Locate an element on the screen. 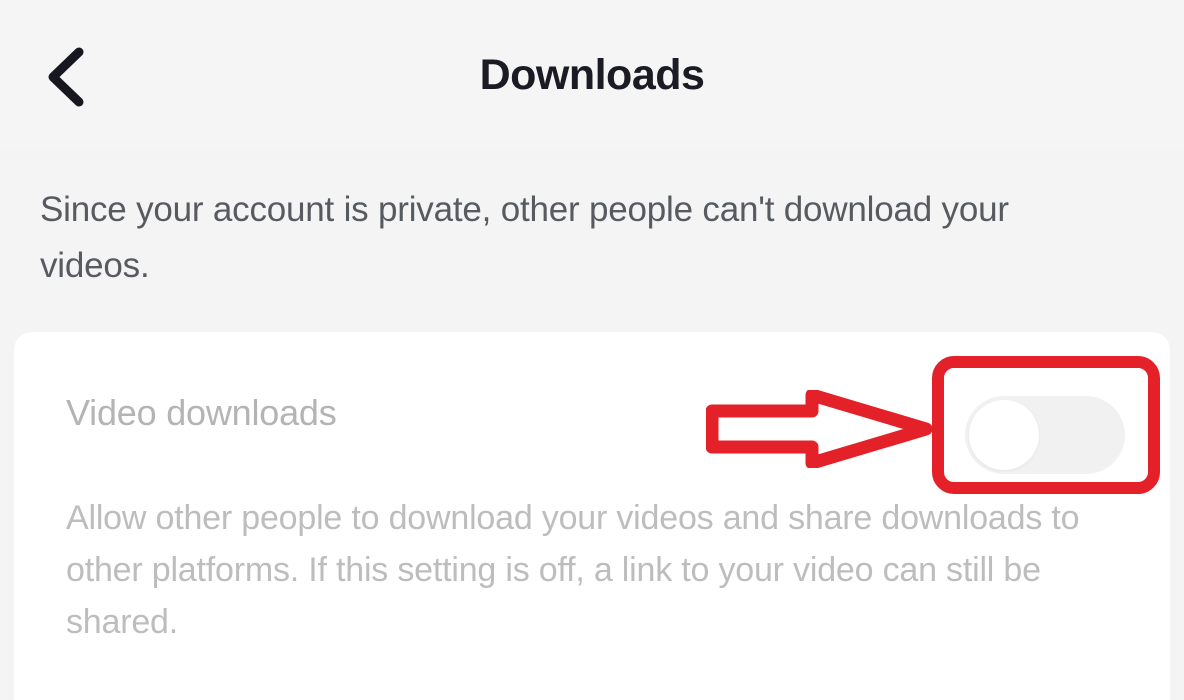 The width and height of the screenshot is (1184, 700). page-title: Downloads is located at coordinates (592, 75).